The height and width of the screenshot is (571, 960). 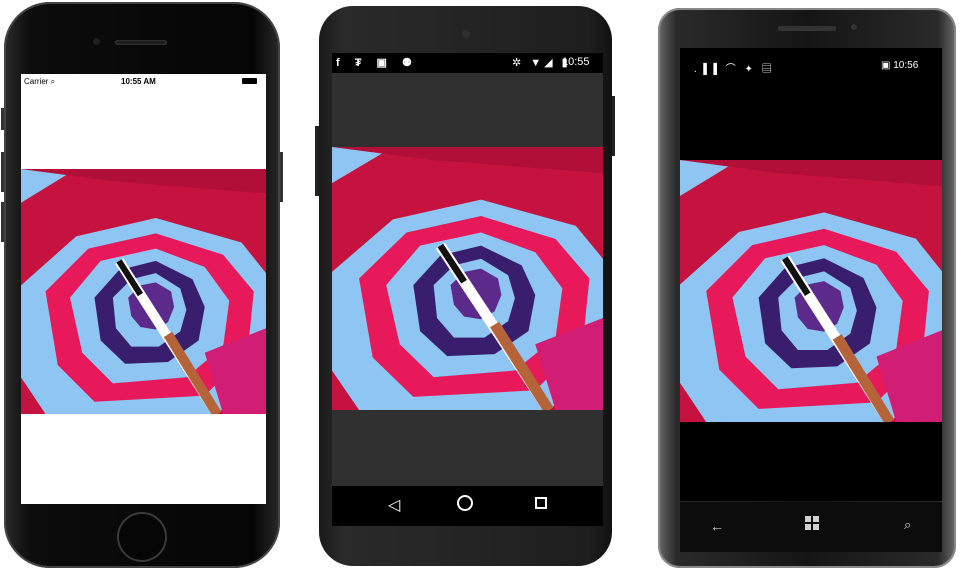 What do you see at coordinates (613, 126) in the screenshot?
I see `volume-rocker` at bounding box center [613, 126].